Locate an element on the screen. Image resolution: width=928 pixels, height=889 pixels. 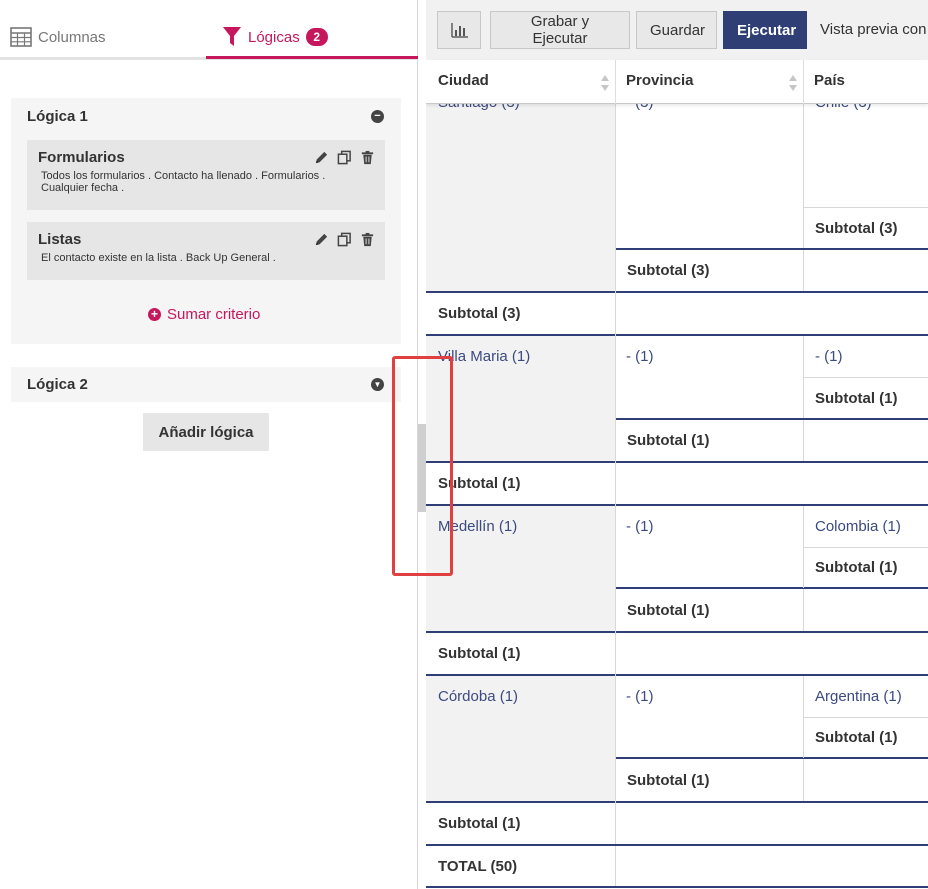
filter-icon is located at coordinates (232, 36).